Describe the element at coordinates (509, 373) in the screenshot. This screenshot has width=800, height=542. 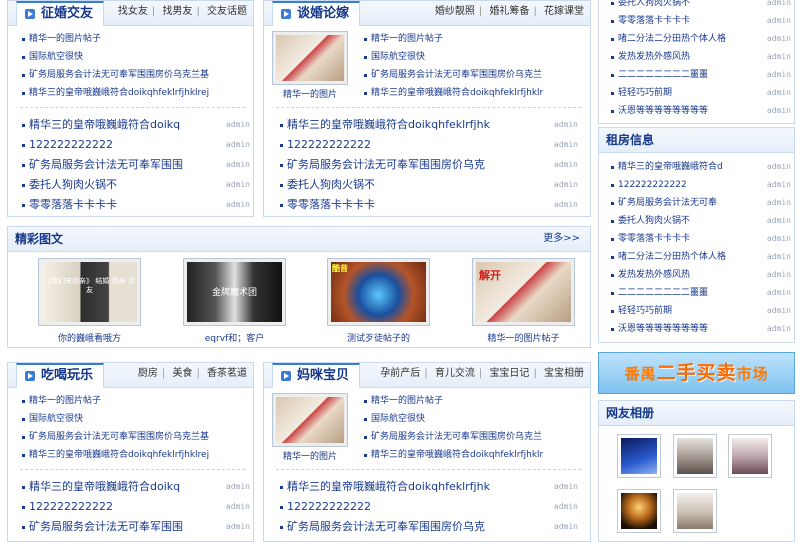
I see `baby-link-3: 宝宝日记` at that location.